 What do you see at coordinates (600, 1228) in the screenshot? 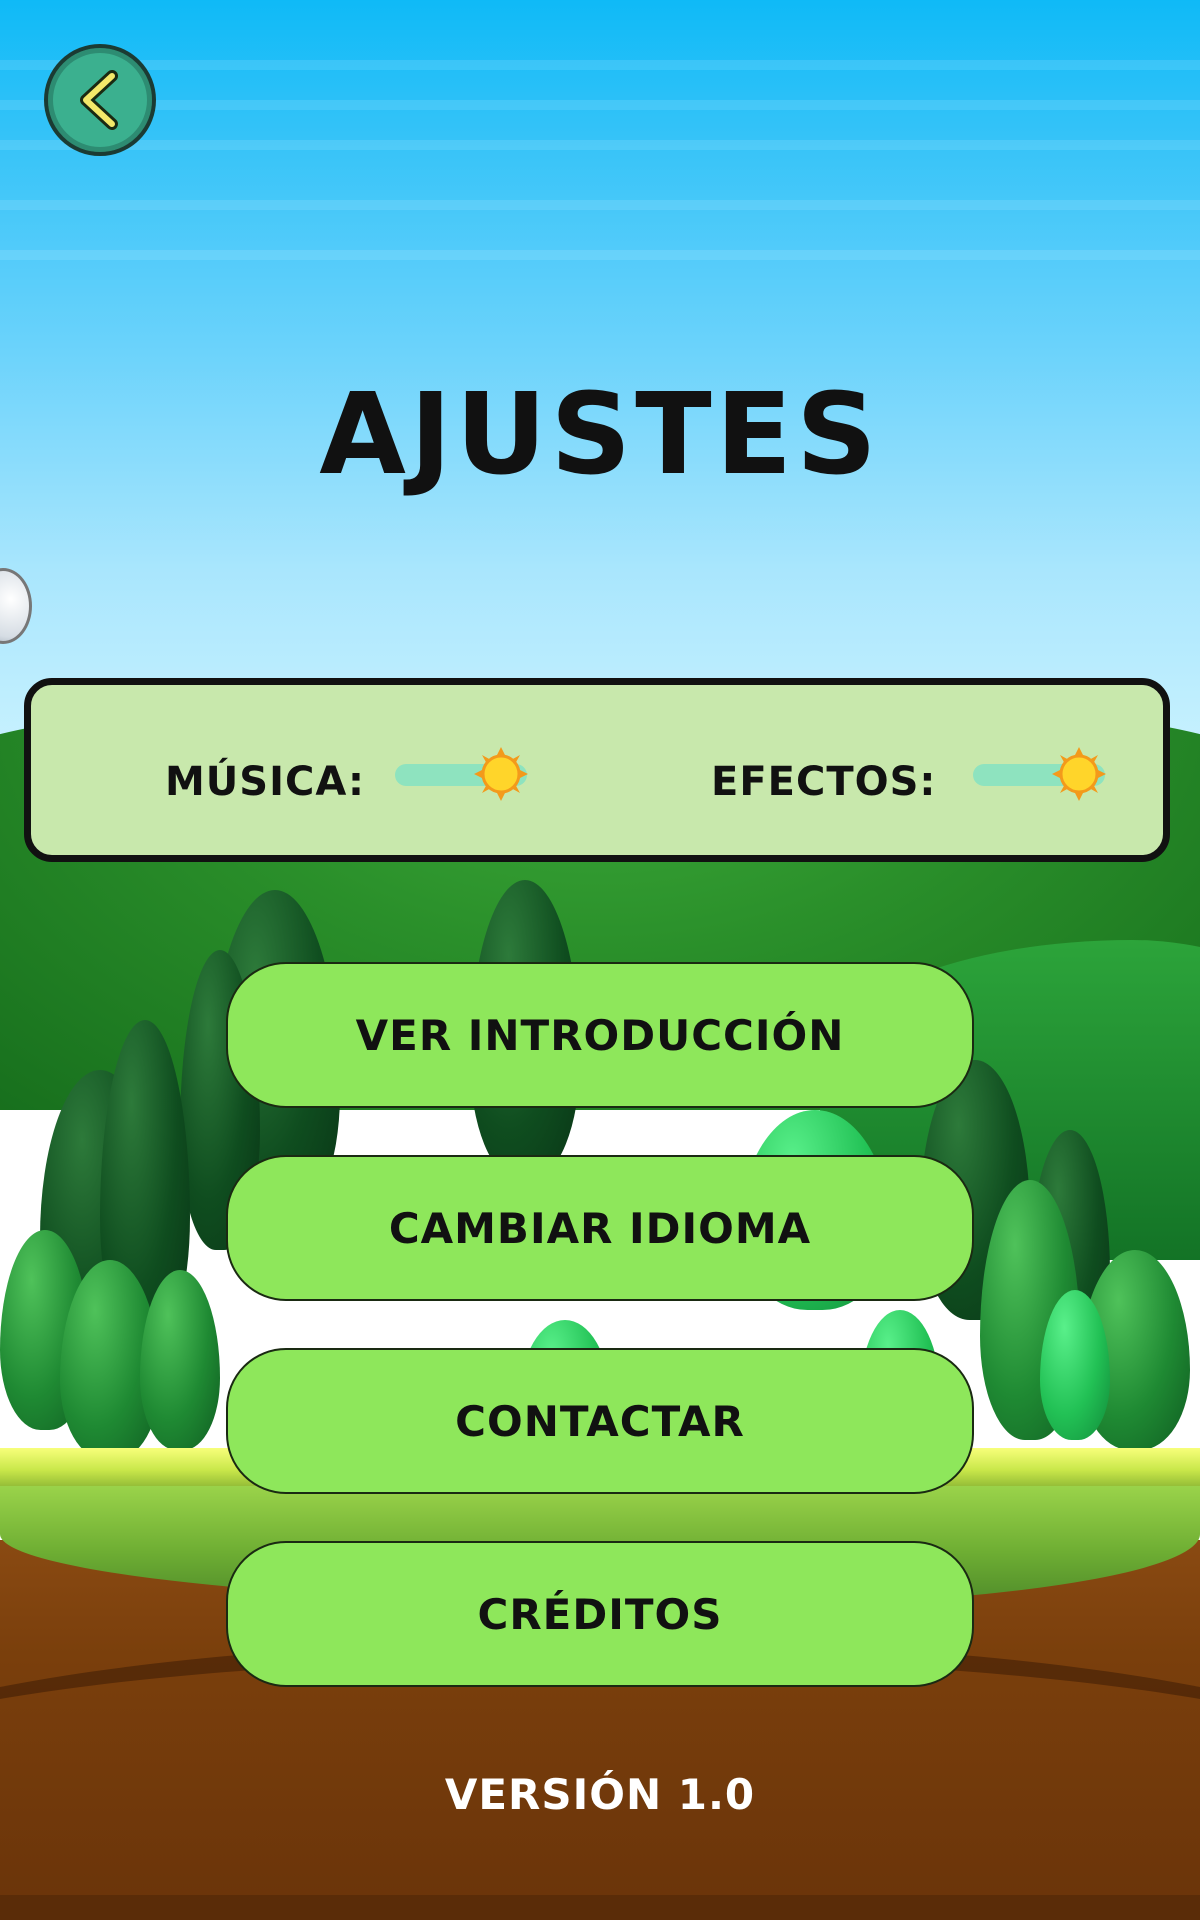
I see `change-language-button: CAMBIAR IDIOMA` at bounding box center [600, 1228].